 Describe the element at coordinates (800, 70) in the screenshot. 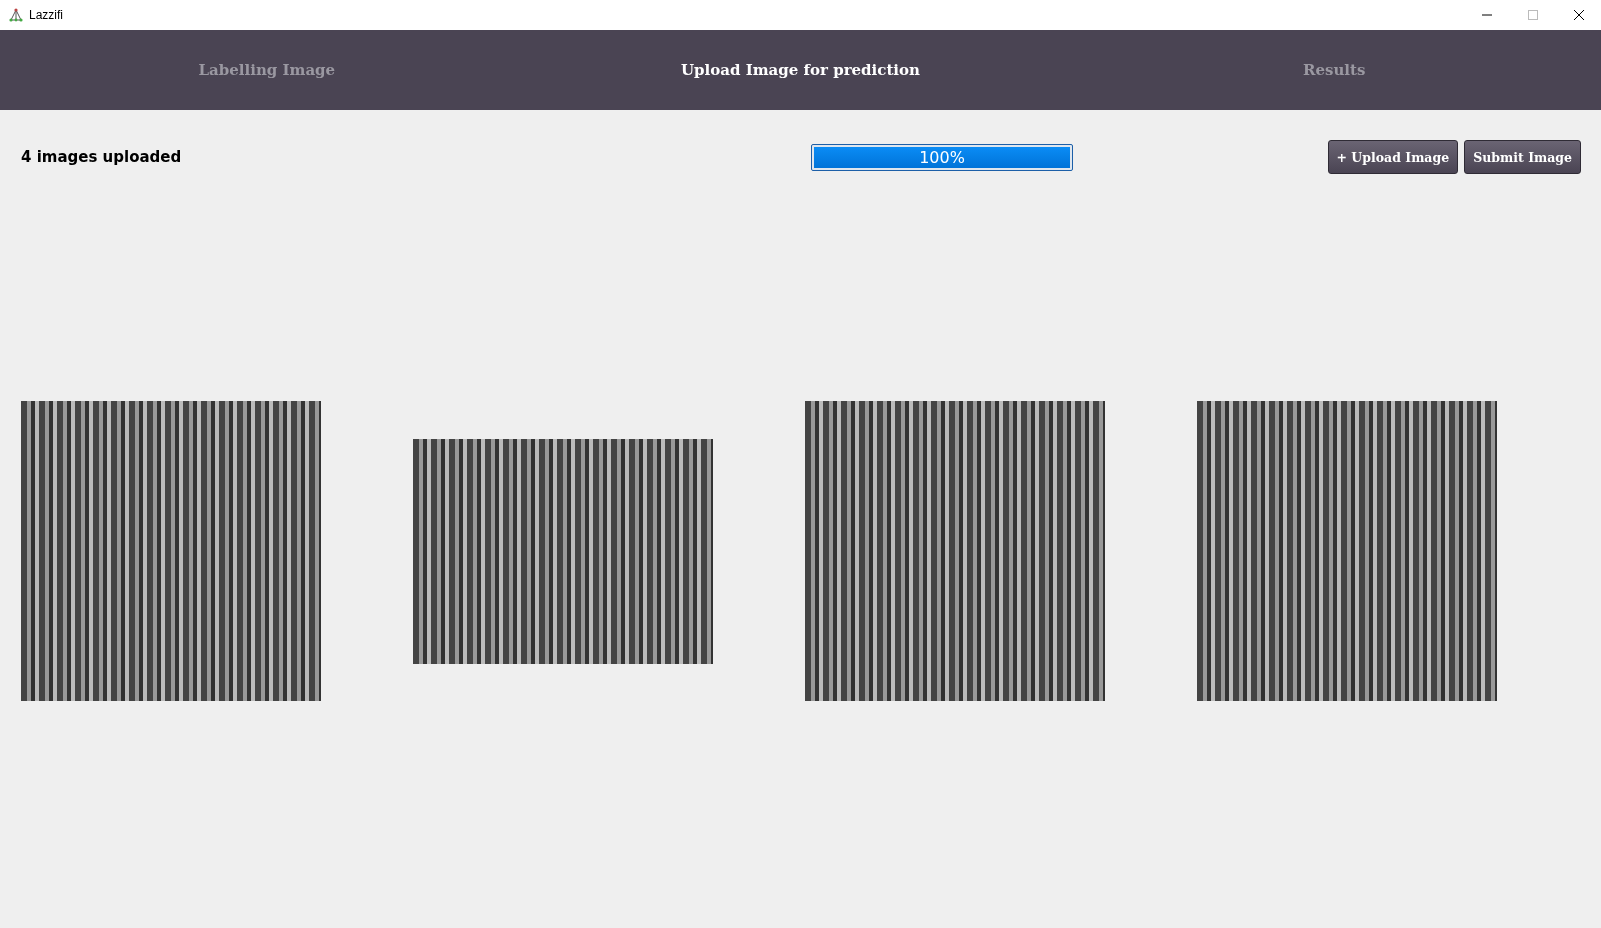

I see `tab: Upload Image for prediction` at that location.